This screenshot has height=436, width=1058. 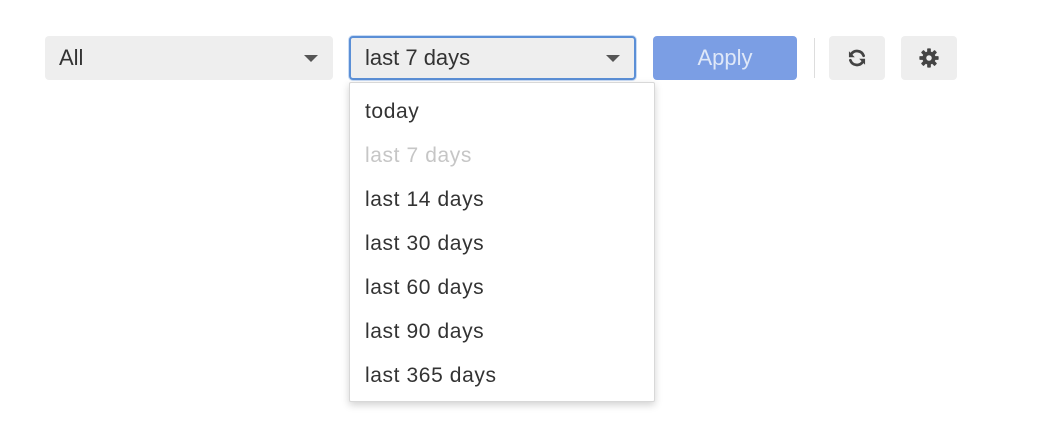 What do you see at coordinates (71, 57) in the screenshot?
I see `scope-select-value: All` at bounding box center [71, 57].